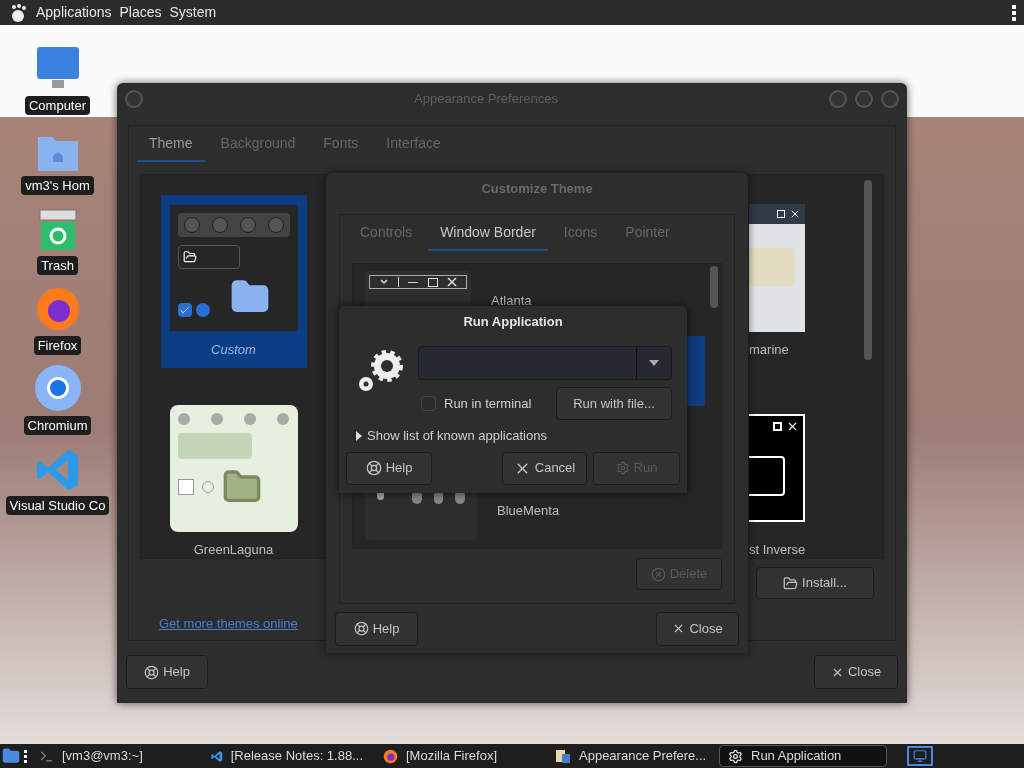 The width and height of the screenshot is (1024, 768). Describe the element at coordinates (803, 756) in the screenshot. I see `taskbar-item: Run Application` at that location.